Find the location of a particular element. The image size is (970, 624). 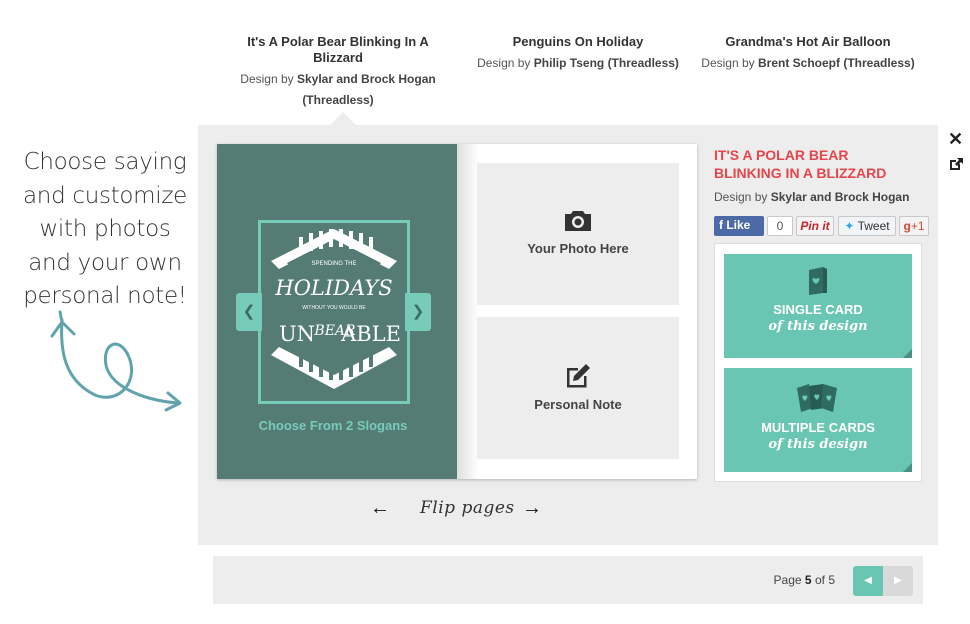

design-credit: Design by Brent Schoepf (Threadless) is located at coordinates (808, 63).